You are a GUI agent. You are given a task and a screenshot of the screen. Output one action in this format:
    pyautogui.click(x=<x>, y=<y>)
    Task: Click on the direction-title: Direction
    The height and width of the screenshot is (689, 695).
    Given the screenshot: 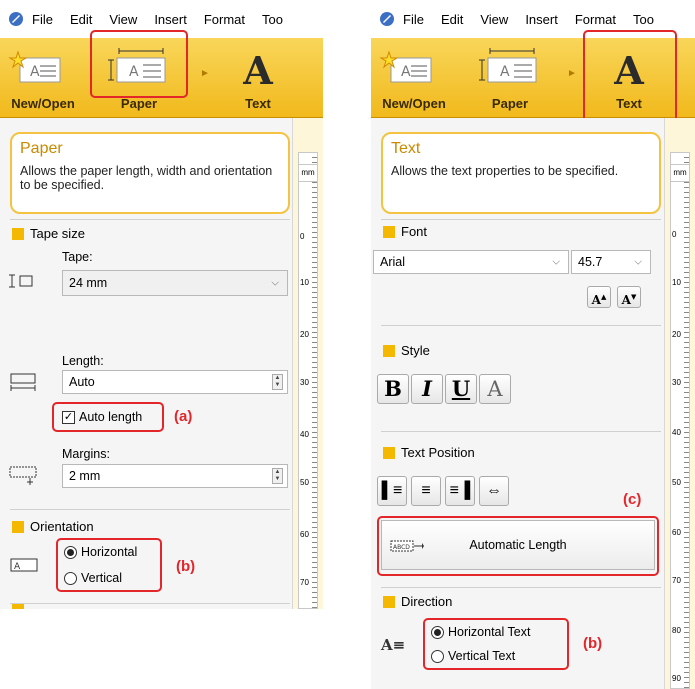 What is the action you would take?
    pyautogui.click(x=427, y=601)
    